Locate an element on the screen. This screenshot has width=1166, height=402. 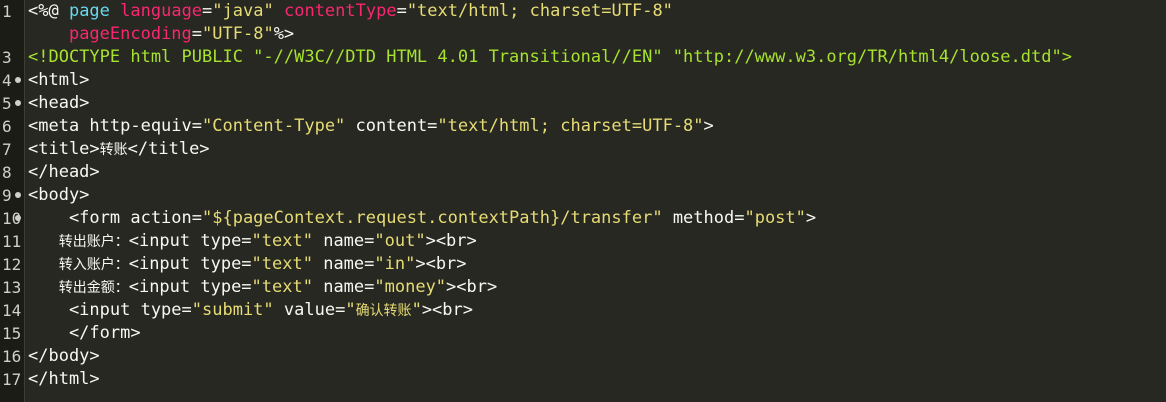
code-token-plain: <html> is located at coordinates (59, 80).